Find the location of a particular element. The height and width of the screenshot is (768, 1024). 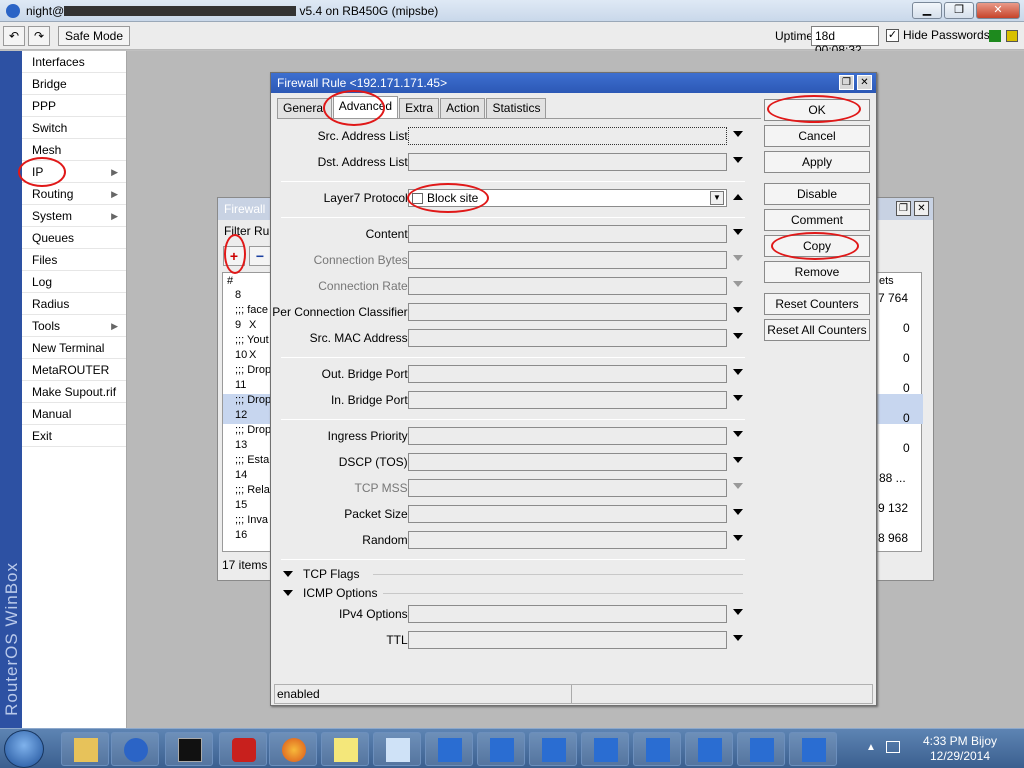

col-hash-header: # is located at coordinates (230, 281).